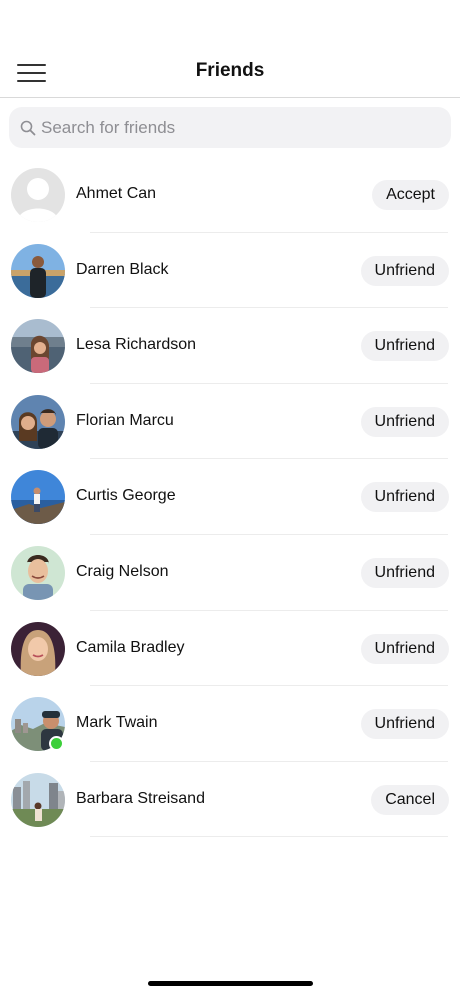 Image resolution: width=460 pixels, height=996 pixels. Describe the element at coordinates (230, 195) in the screenshot. I see `list-item: Ahmet Can Accept` at that location.